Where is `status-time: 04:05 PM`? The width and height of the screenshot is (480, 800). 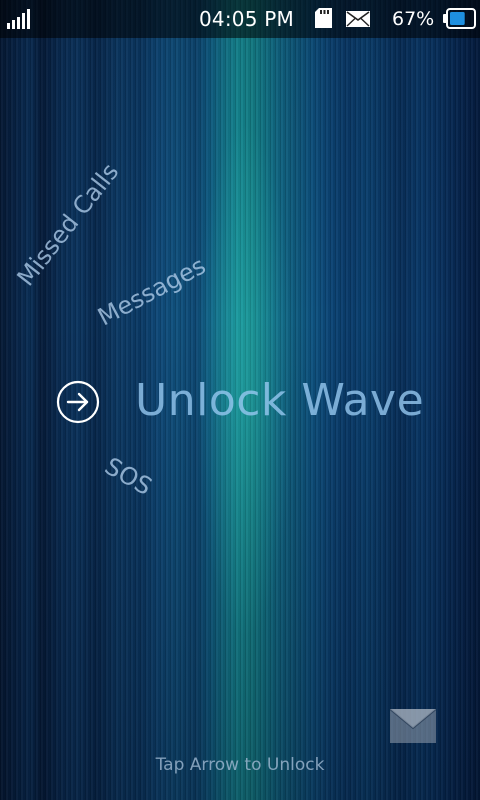 status-time: 04:05 PM is located at coordinates (246, 19).